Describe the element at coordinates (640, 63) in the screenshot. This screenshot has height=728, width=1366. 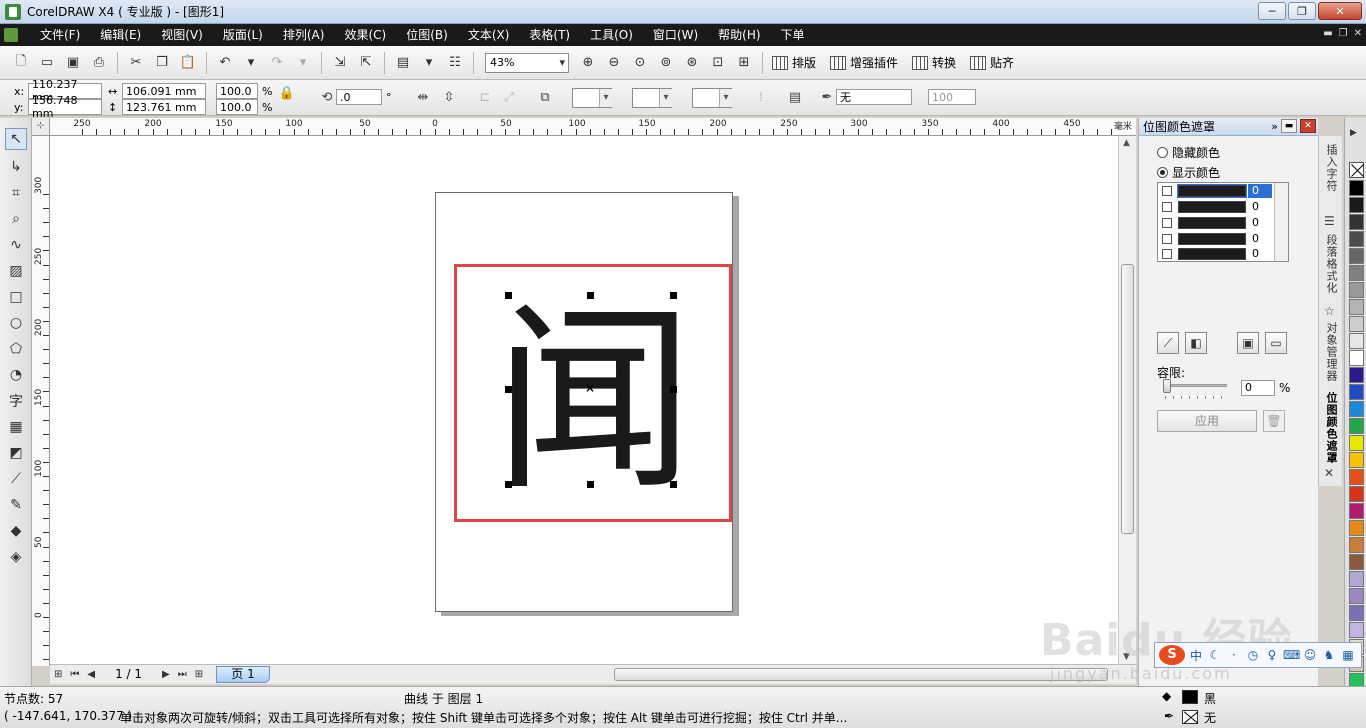
I see `zoom-selected-icon: ⊙` at that location.